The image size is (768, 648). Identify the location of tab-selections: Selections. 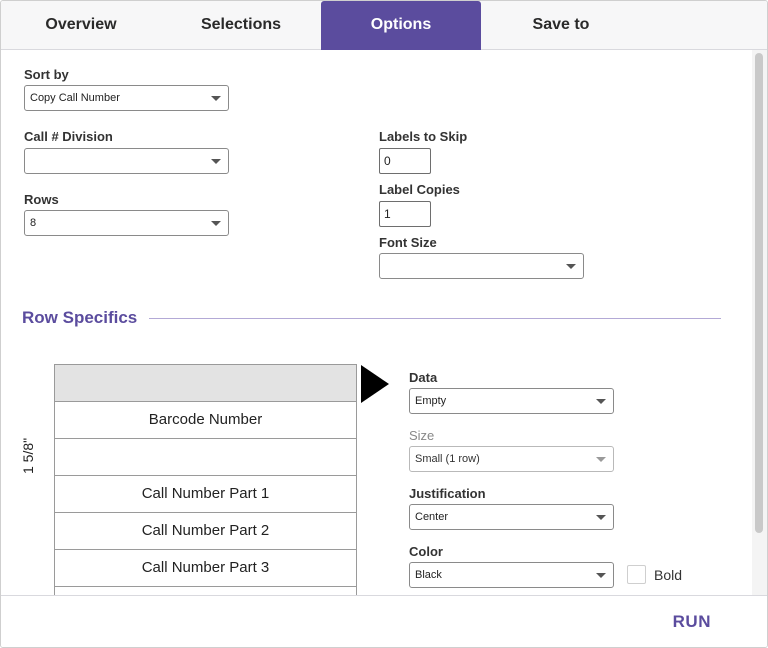
(241, 25).